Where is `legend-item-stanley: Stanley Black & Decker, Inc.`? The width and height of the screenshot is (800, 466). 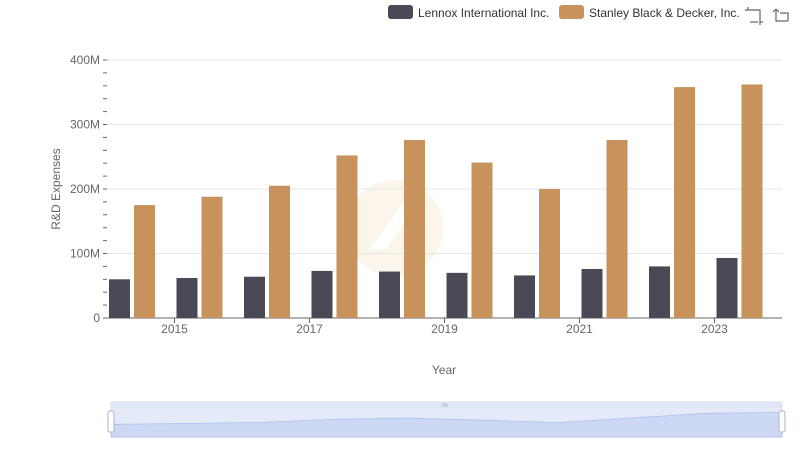
legend-item-stanley: Stanley Black & Decker, Inc. is located at coordinates (649, 12).